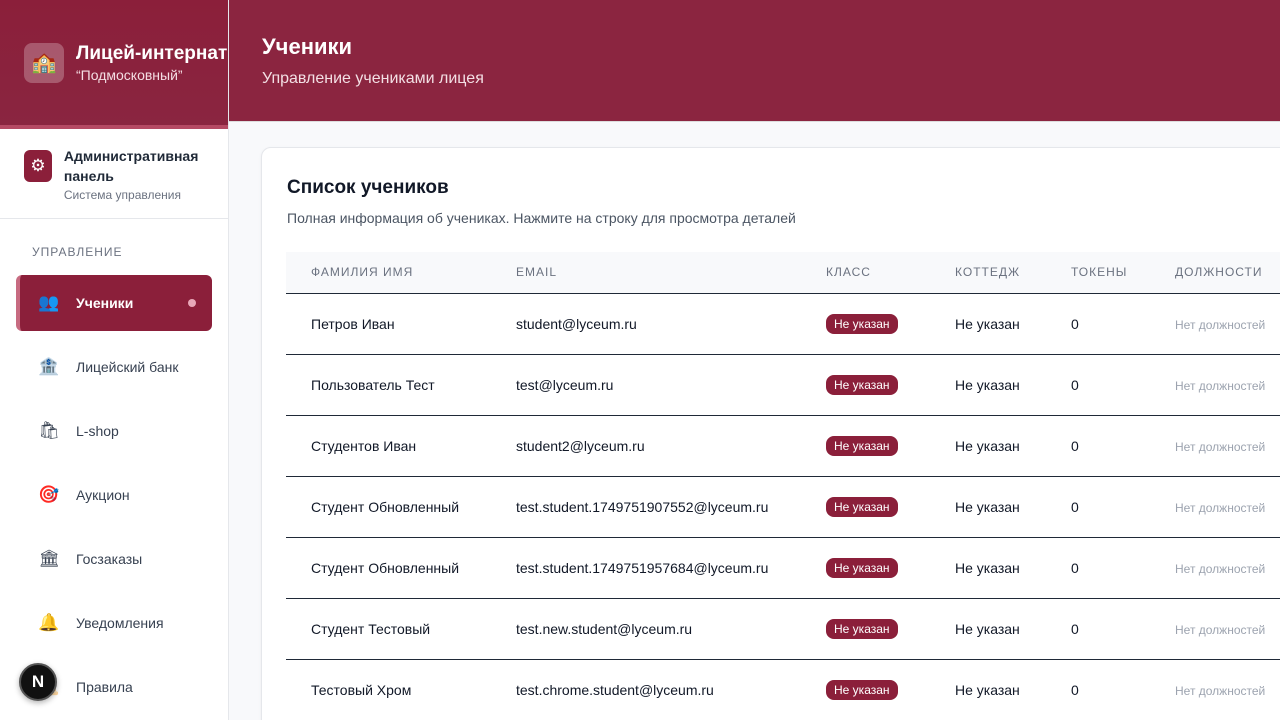 Image resolution: width=1280 pixels, height=720 pixels. Describe the element at coordinates (388, 629) in the screenshot. I see `cell-name: Студент Тестовый` at that location.